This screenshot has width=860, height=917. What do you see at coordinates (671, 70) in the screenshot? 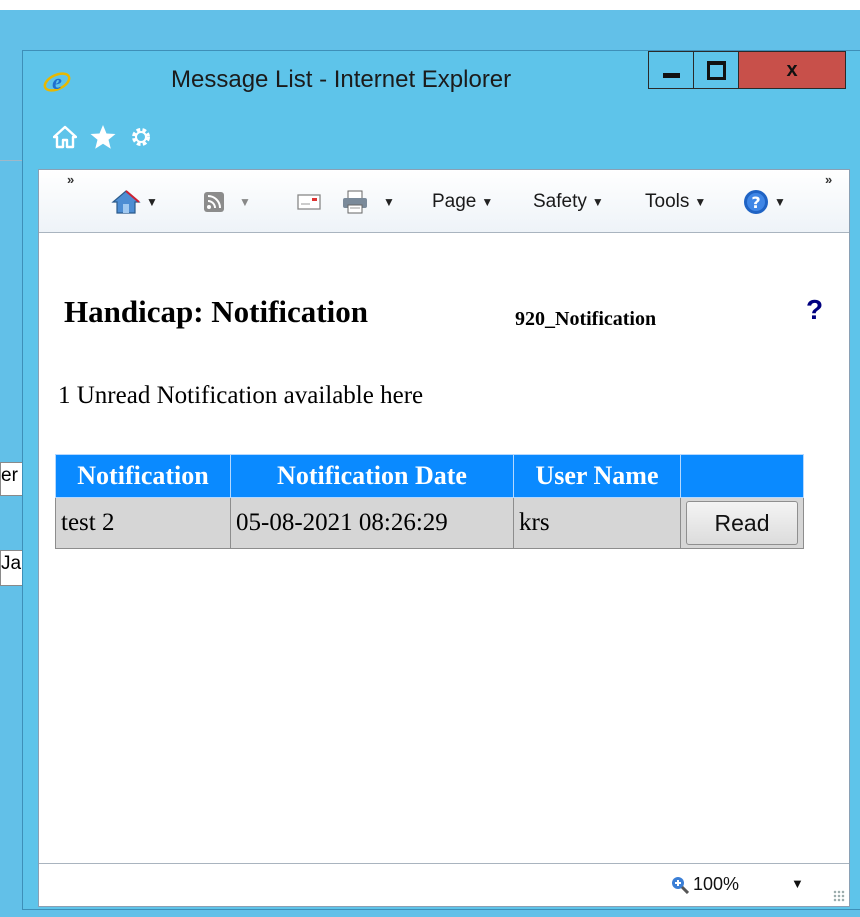
I see `minimize-button` at bounding box center [671, 70].